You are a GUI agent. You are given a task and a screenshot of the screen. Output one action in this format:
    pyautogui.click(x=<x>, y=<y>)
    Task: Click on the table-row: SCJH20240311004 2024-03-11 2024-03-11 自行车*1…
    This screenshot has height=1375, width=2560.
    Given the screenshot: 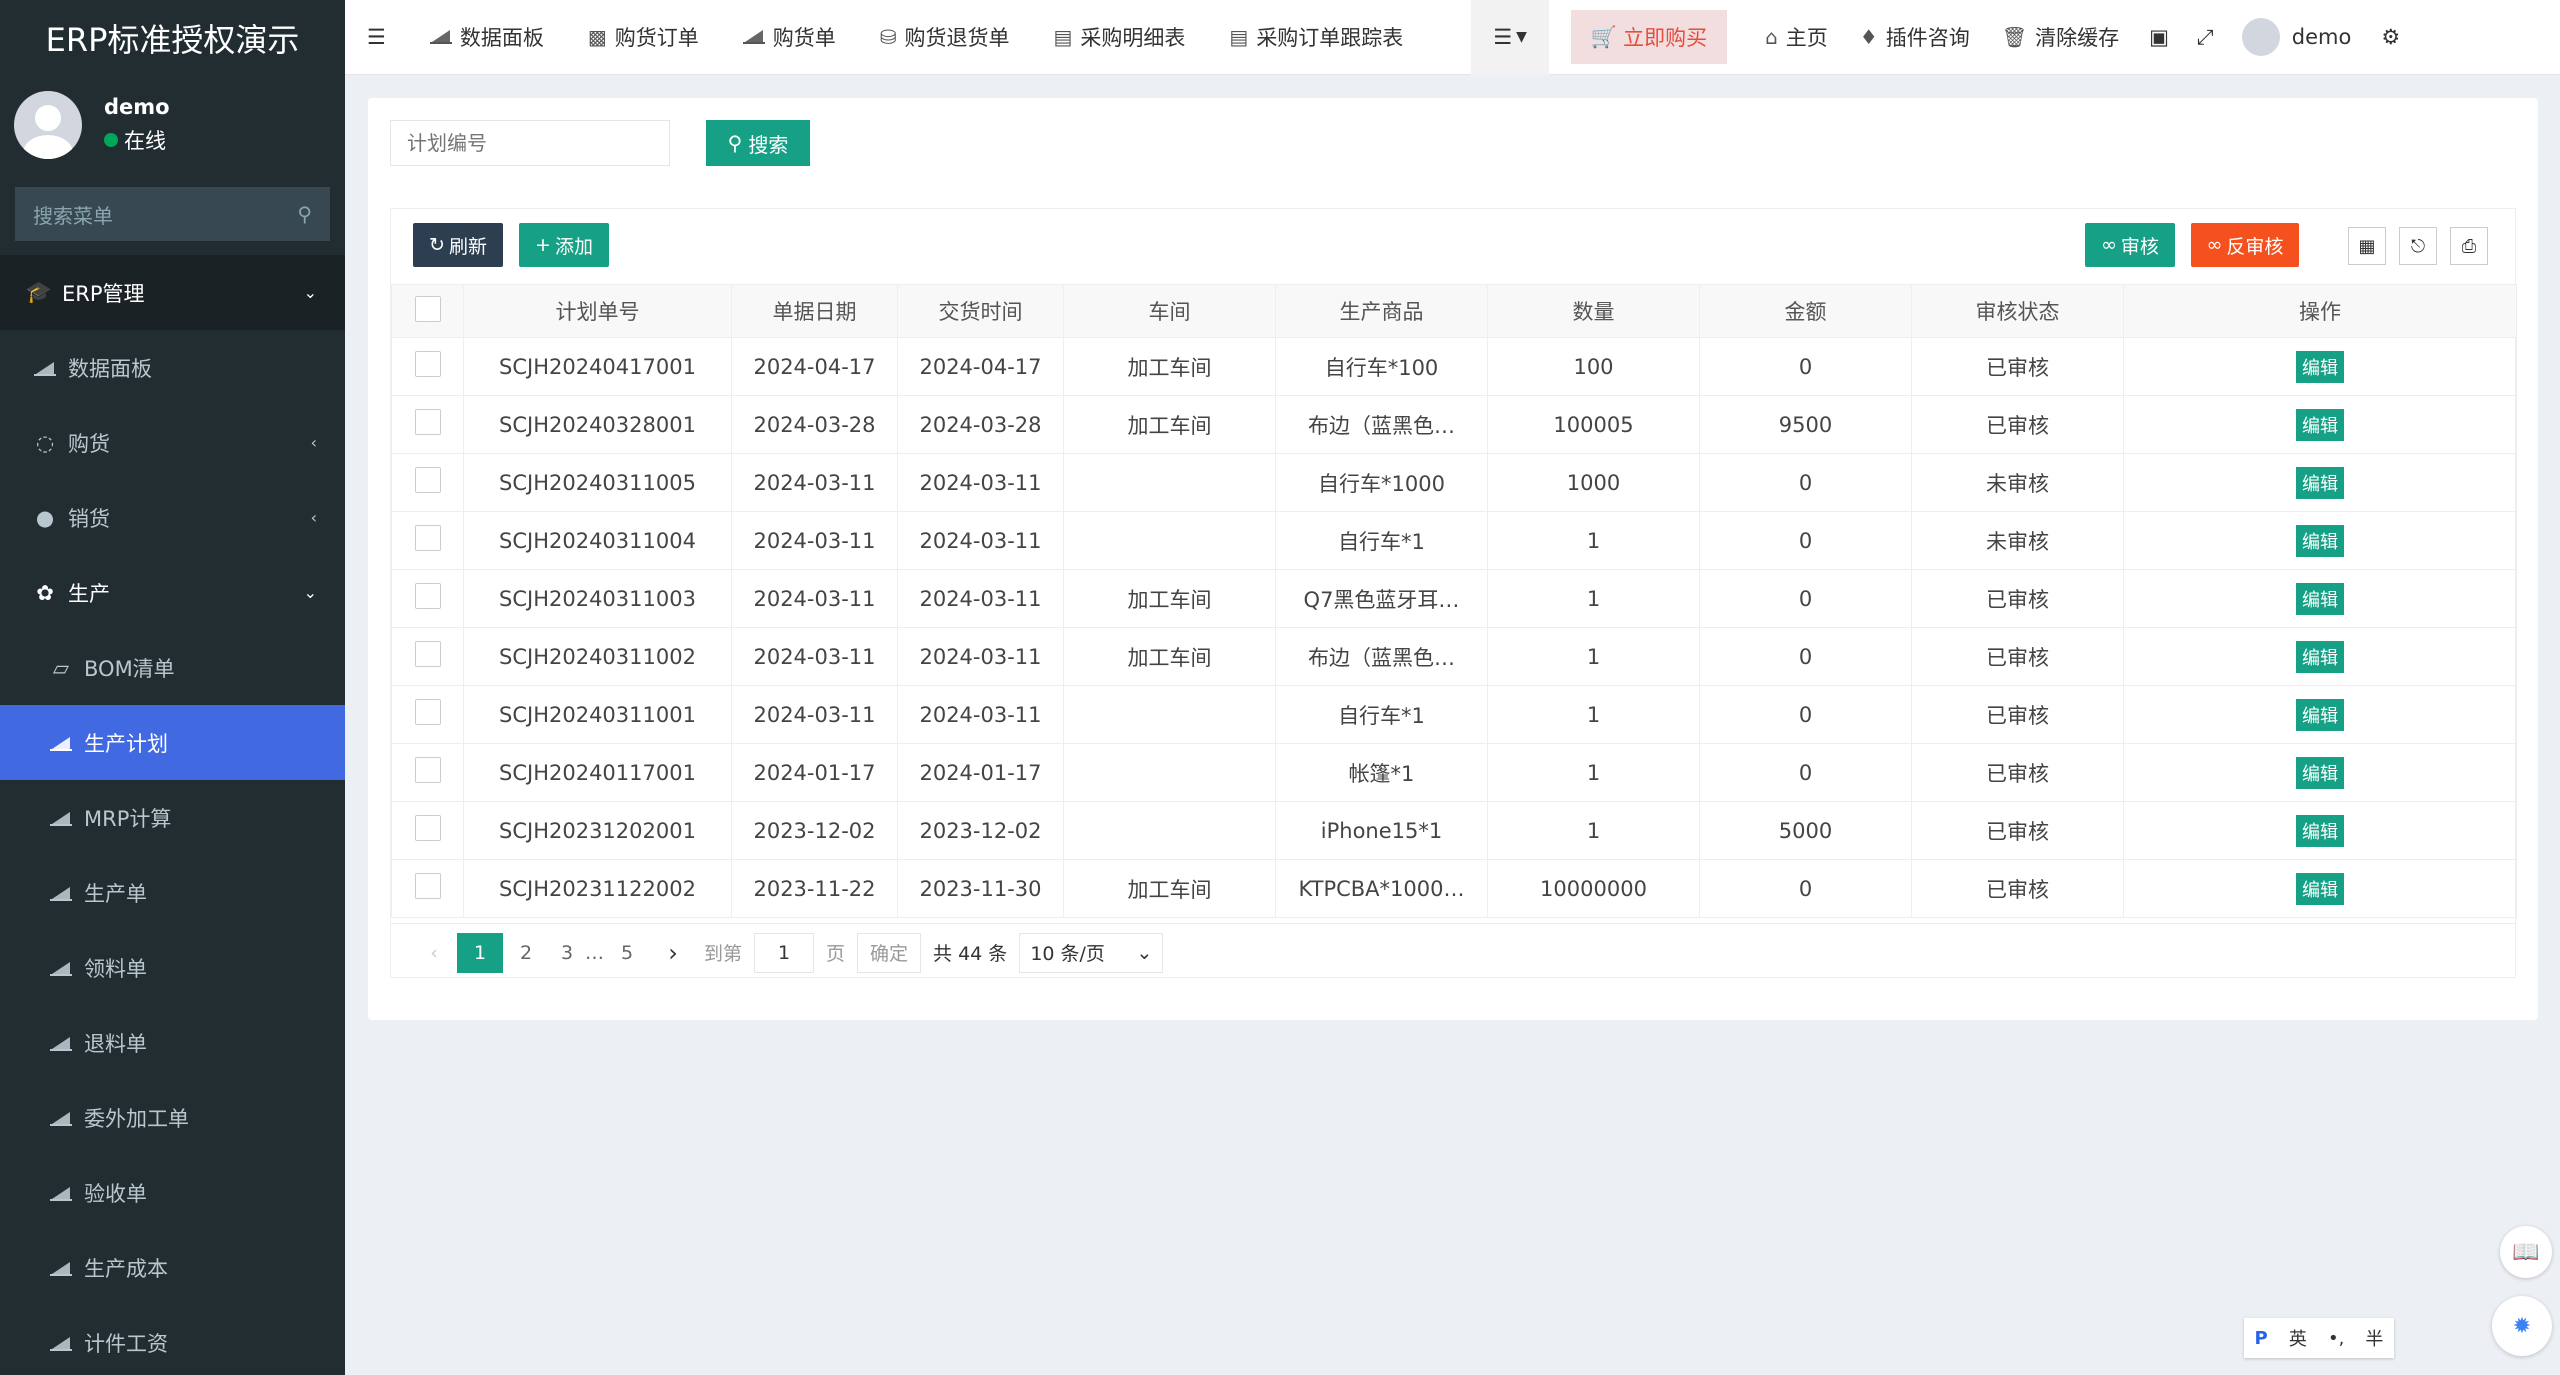 What is the action you would take?
    pyautogui.click(x=1454, y=540)
    